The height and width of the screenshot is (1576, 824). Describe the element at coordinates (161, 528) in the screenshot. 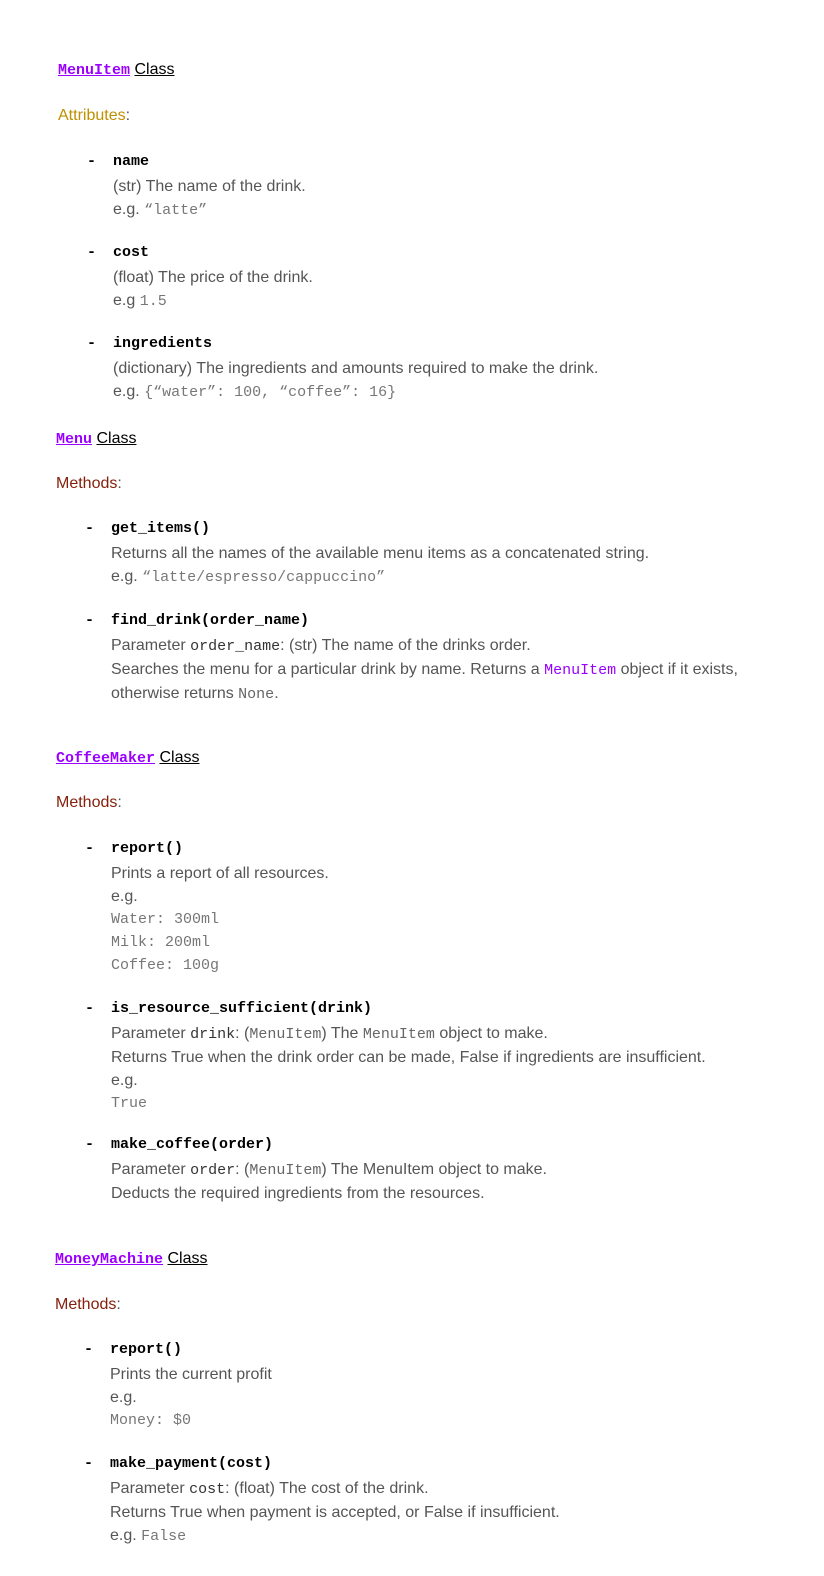

I see `method-signature: get_items()` at that location.